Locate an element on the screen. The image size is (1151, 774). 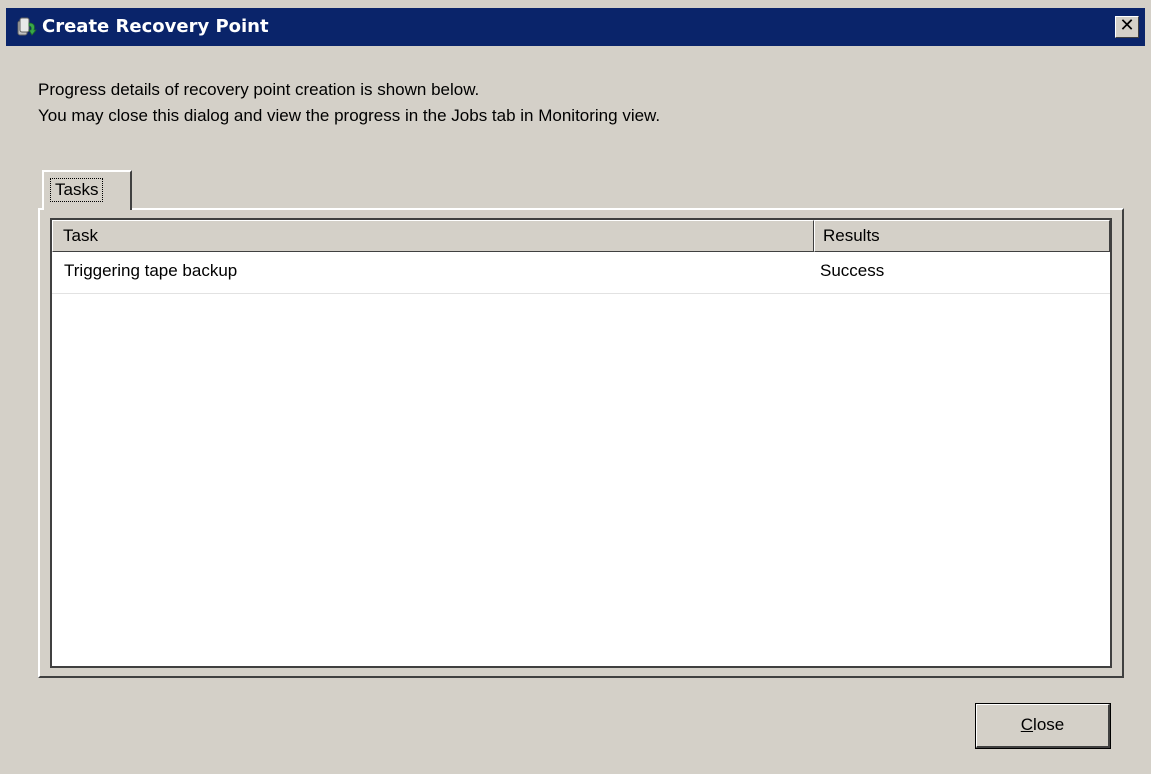
close-button: Close is located at coordinates (1043, 726).